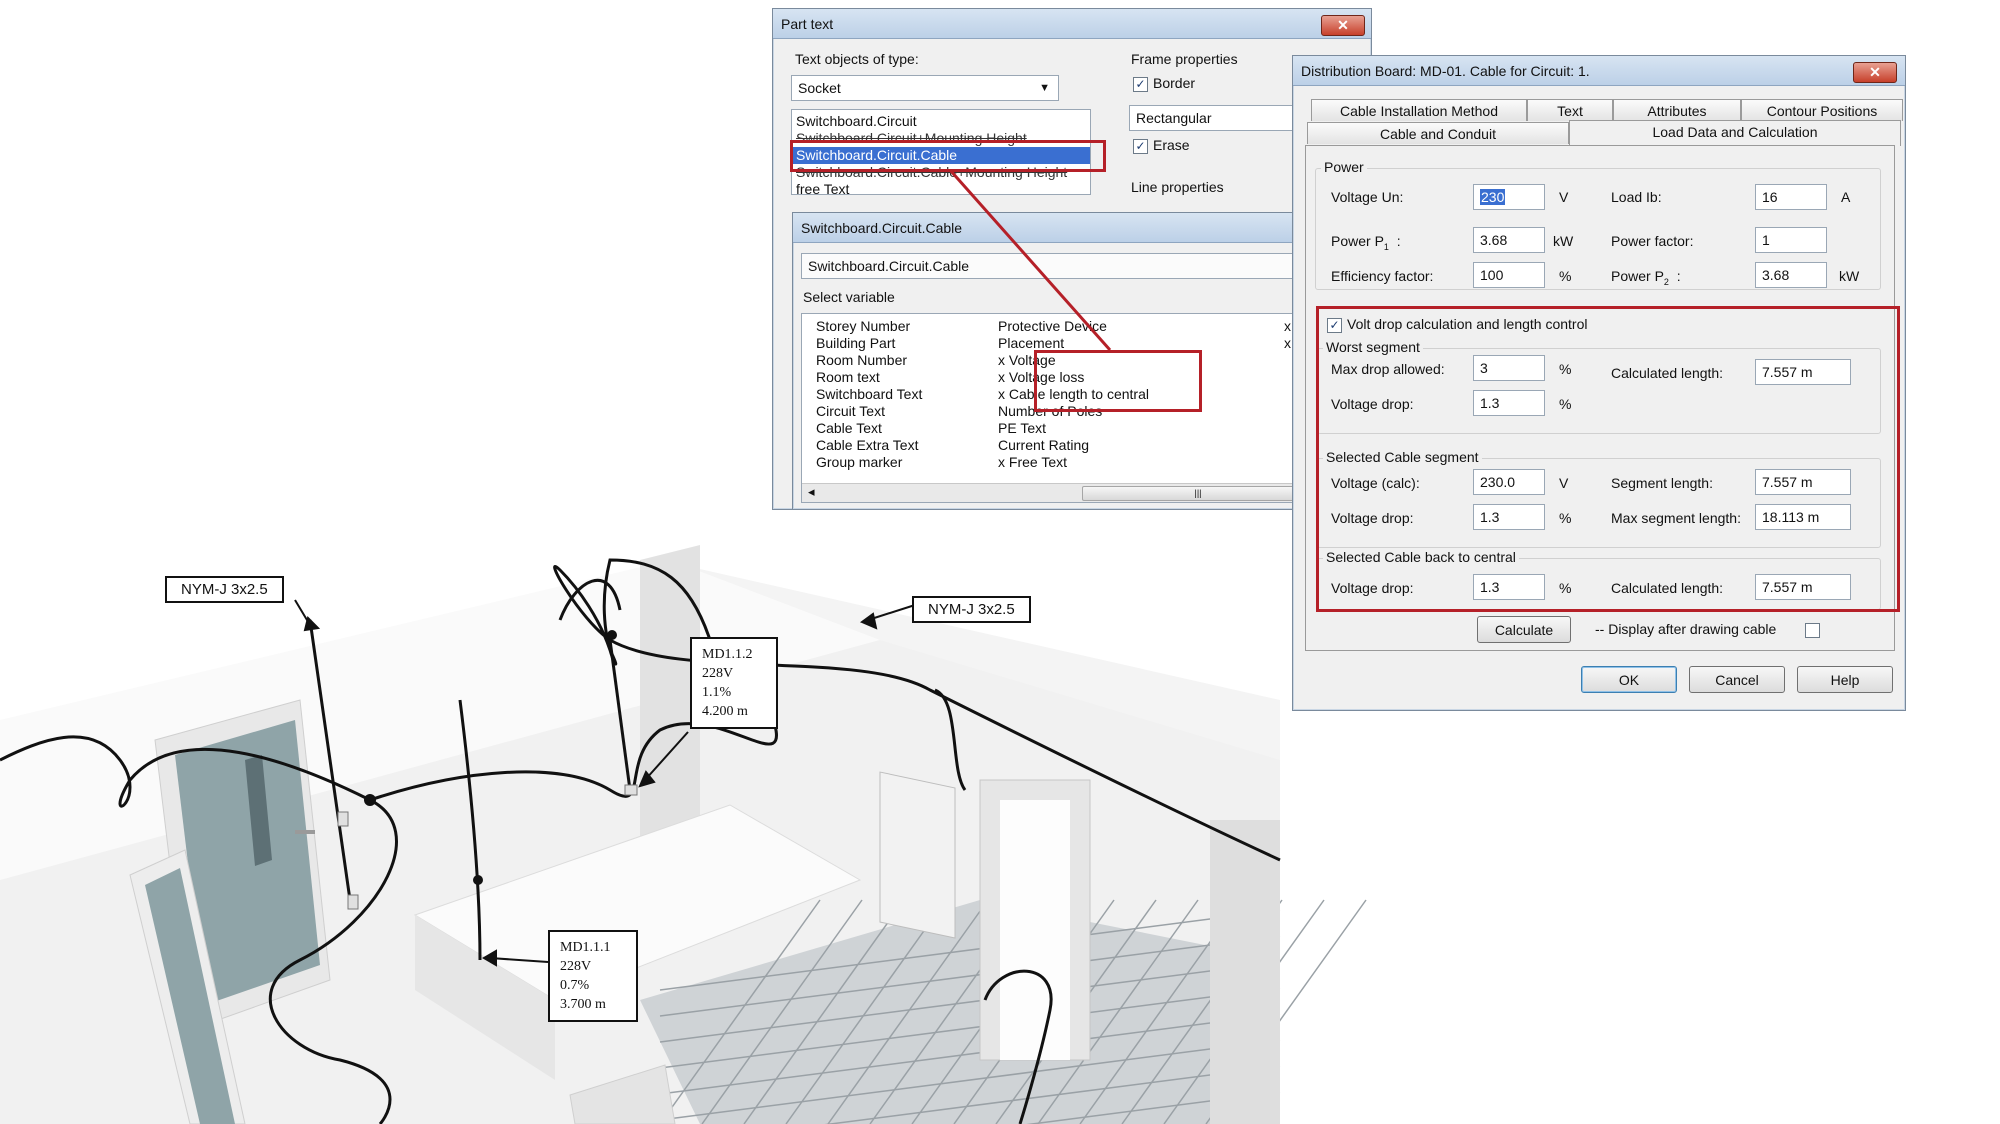 The height and width of the screenshot is (1124, 2000). I want to click on tab-cable-and-conduit: Cable and Conduit, so click(1438, 133).